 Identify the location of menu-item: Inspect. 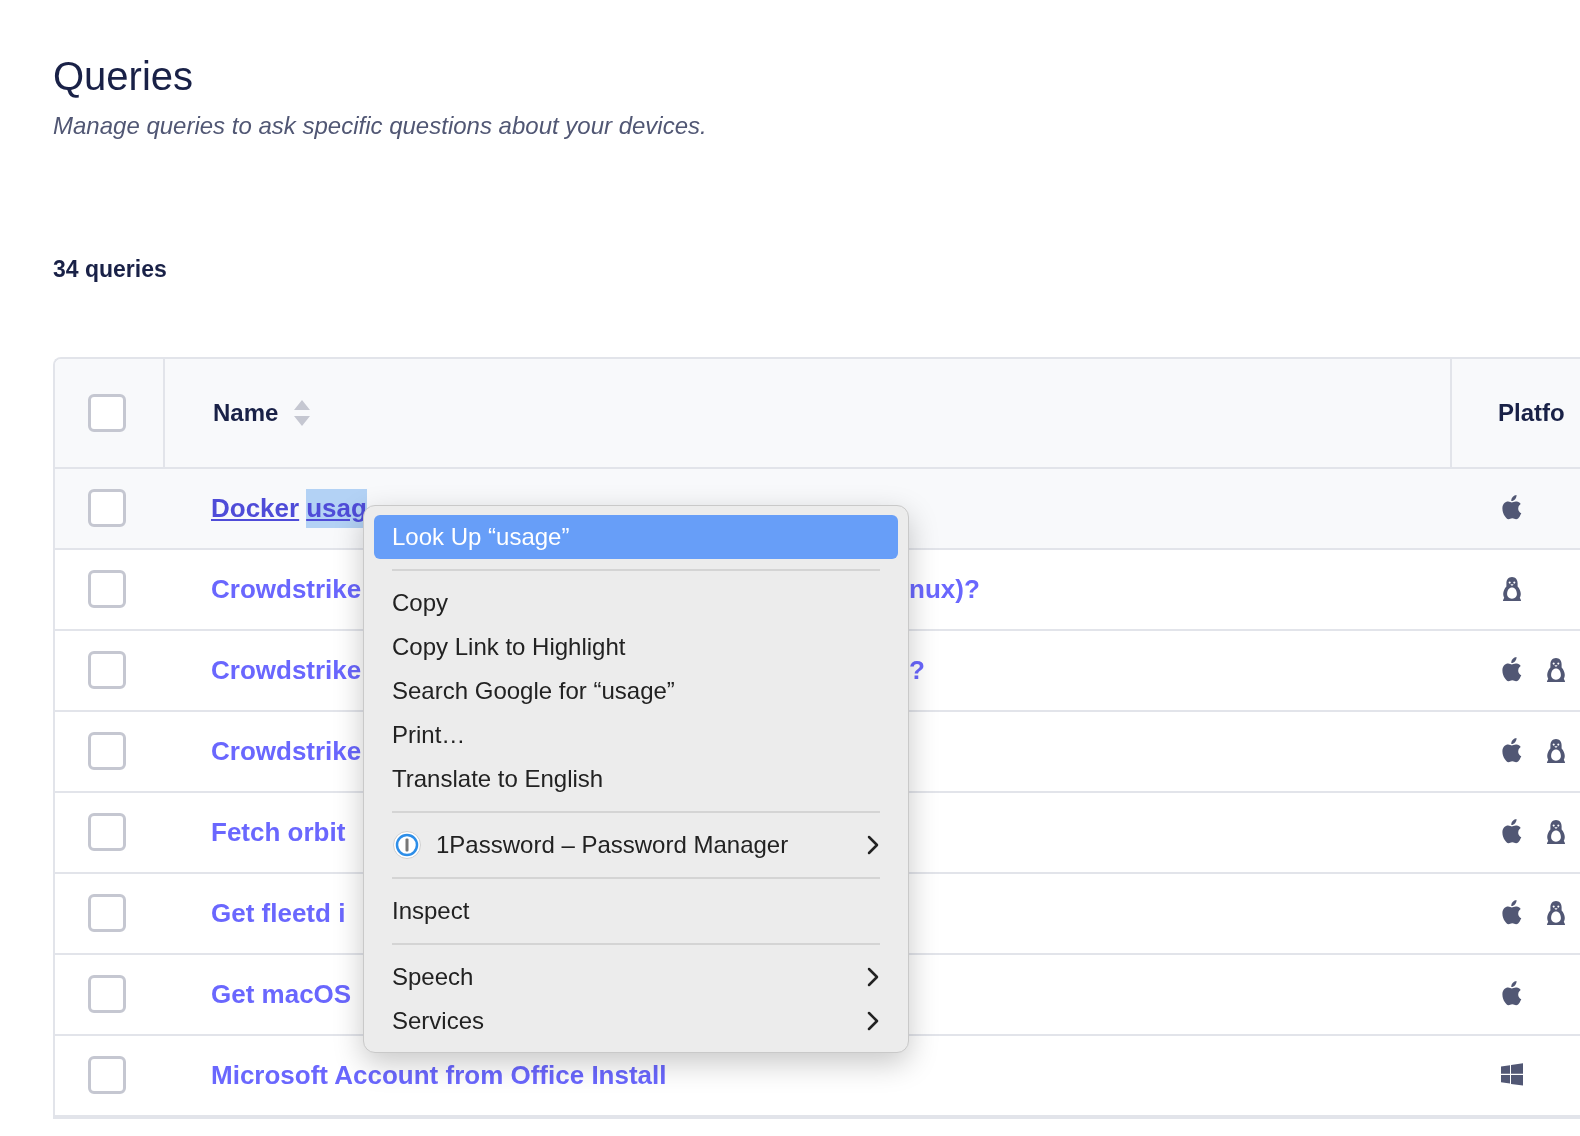
(636, 911).